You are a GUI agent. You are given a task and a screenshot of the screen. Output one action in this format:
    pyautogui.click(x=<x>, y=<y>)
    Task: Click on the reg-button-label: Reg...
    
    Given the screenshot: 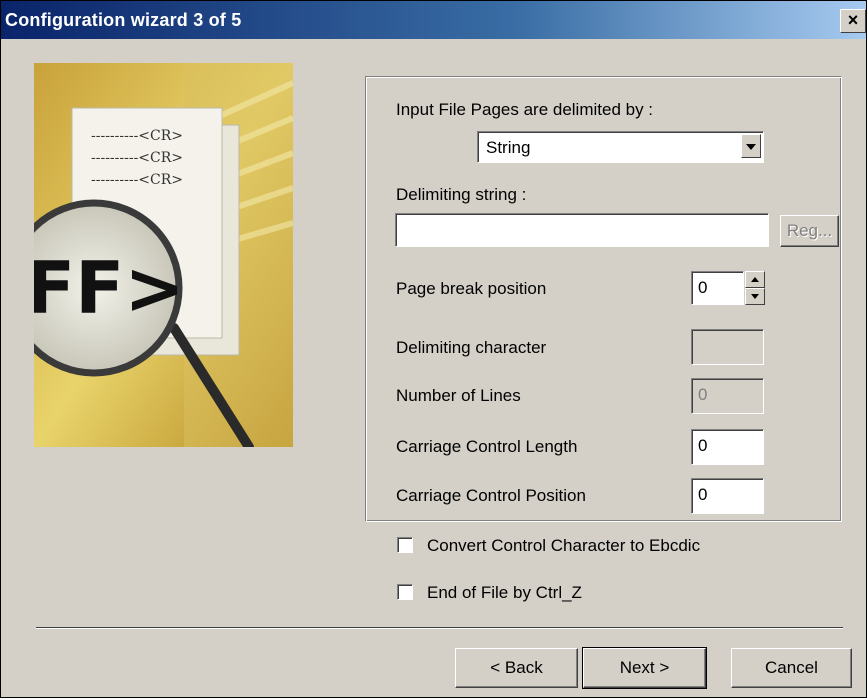 What is the action you would take?
    pyautogui.click(x=809, y=230)
    